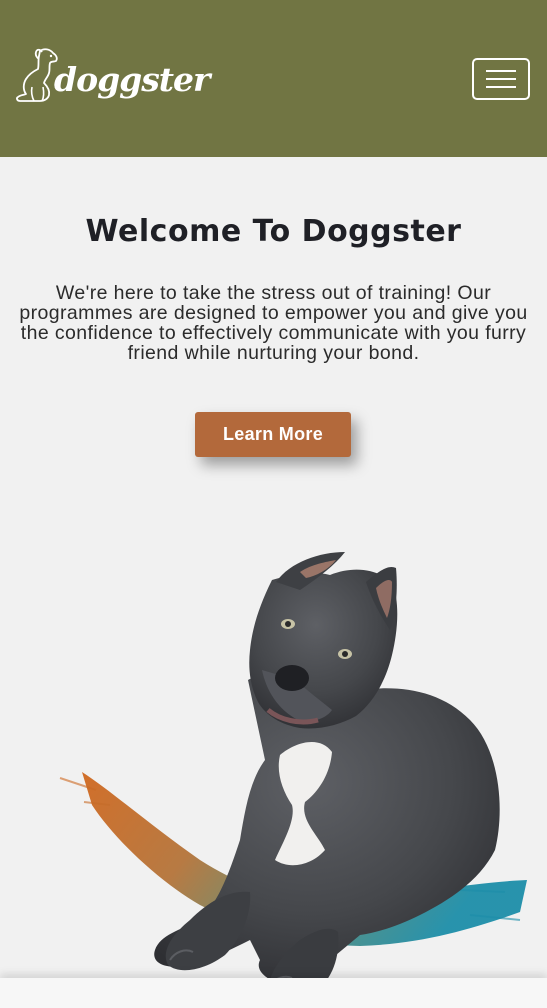 Image resolution: width=547 pixels, height=1008 pixels. I want to click on menu-toggle-button, so click(501, 79).